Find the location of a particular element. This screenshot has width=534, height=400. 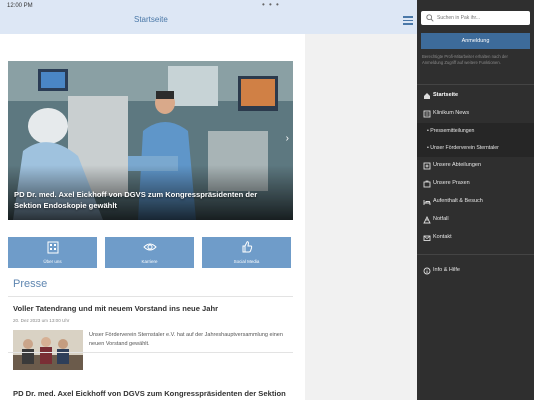

quick-link-label: Karriere is located at coordinates (149, 261).